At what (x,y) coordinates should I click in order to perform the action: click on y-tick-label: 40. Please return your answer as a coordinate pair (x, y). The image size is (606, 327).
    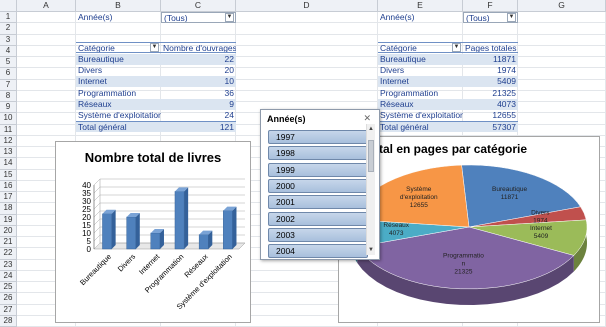
    Looking at the image, I should click on (86, 185).